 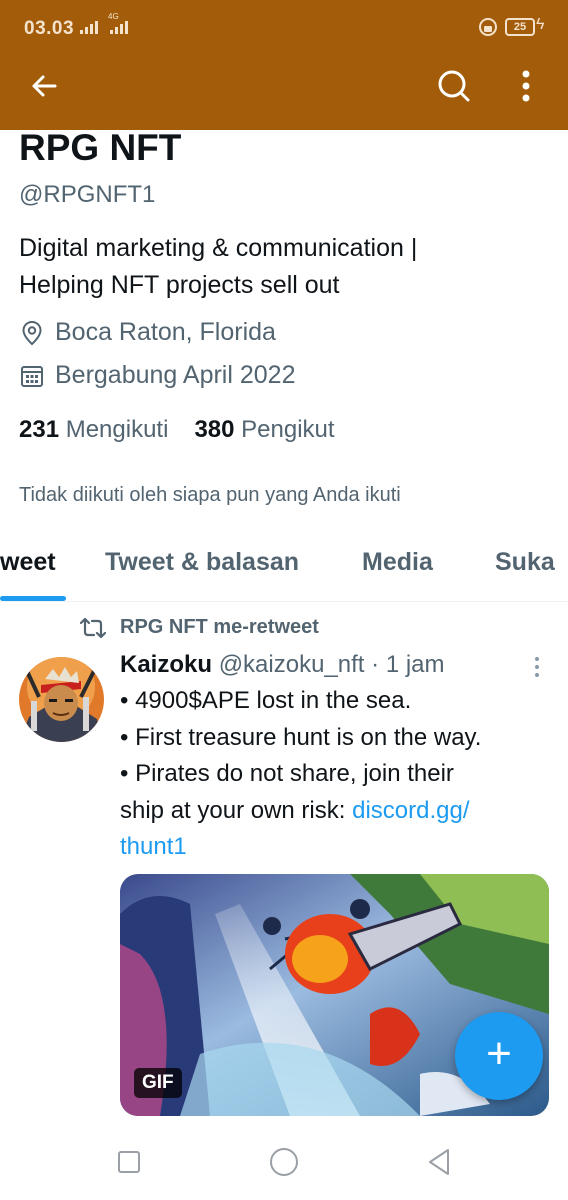 I want to click on tweet-line: • Pirates do not share, join their, so click(x=287, y=773).